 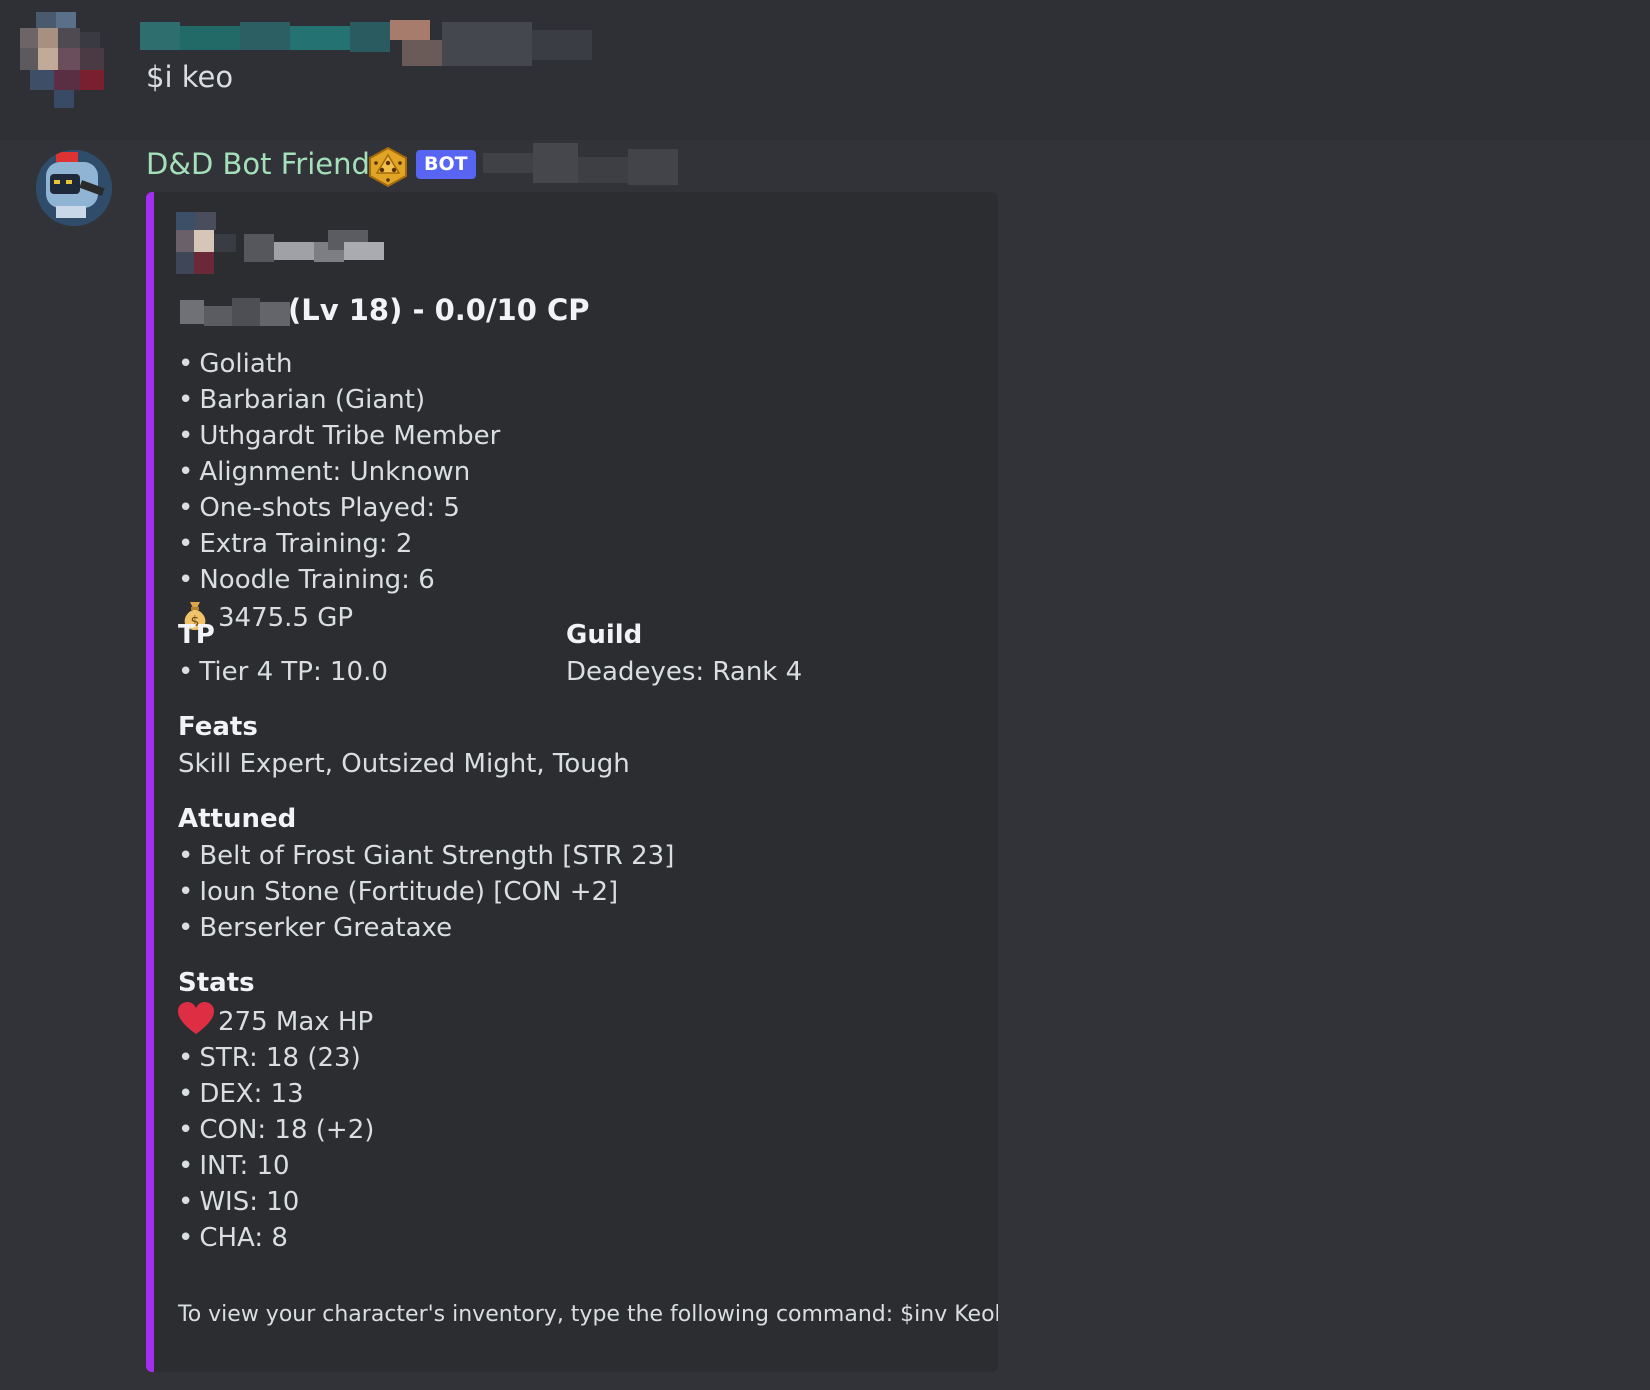 I want to click on field-name: Stats, so click(x=216, y=983).